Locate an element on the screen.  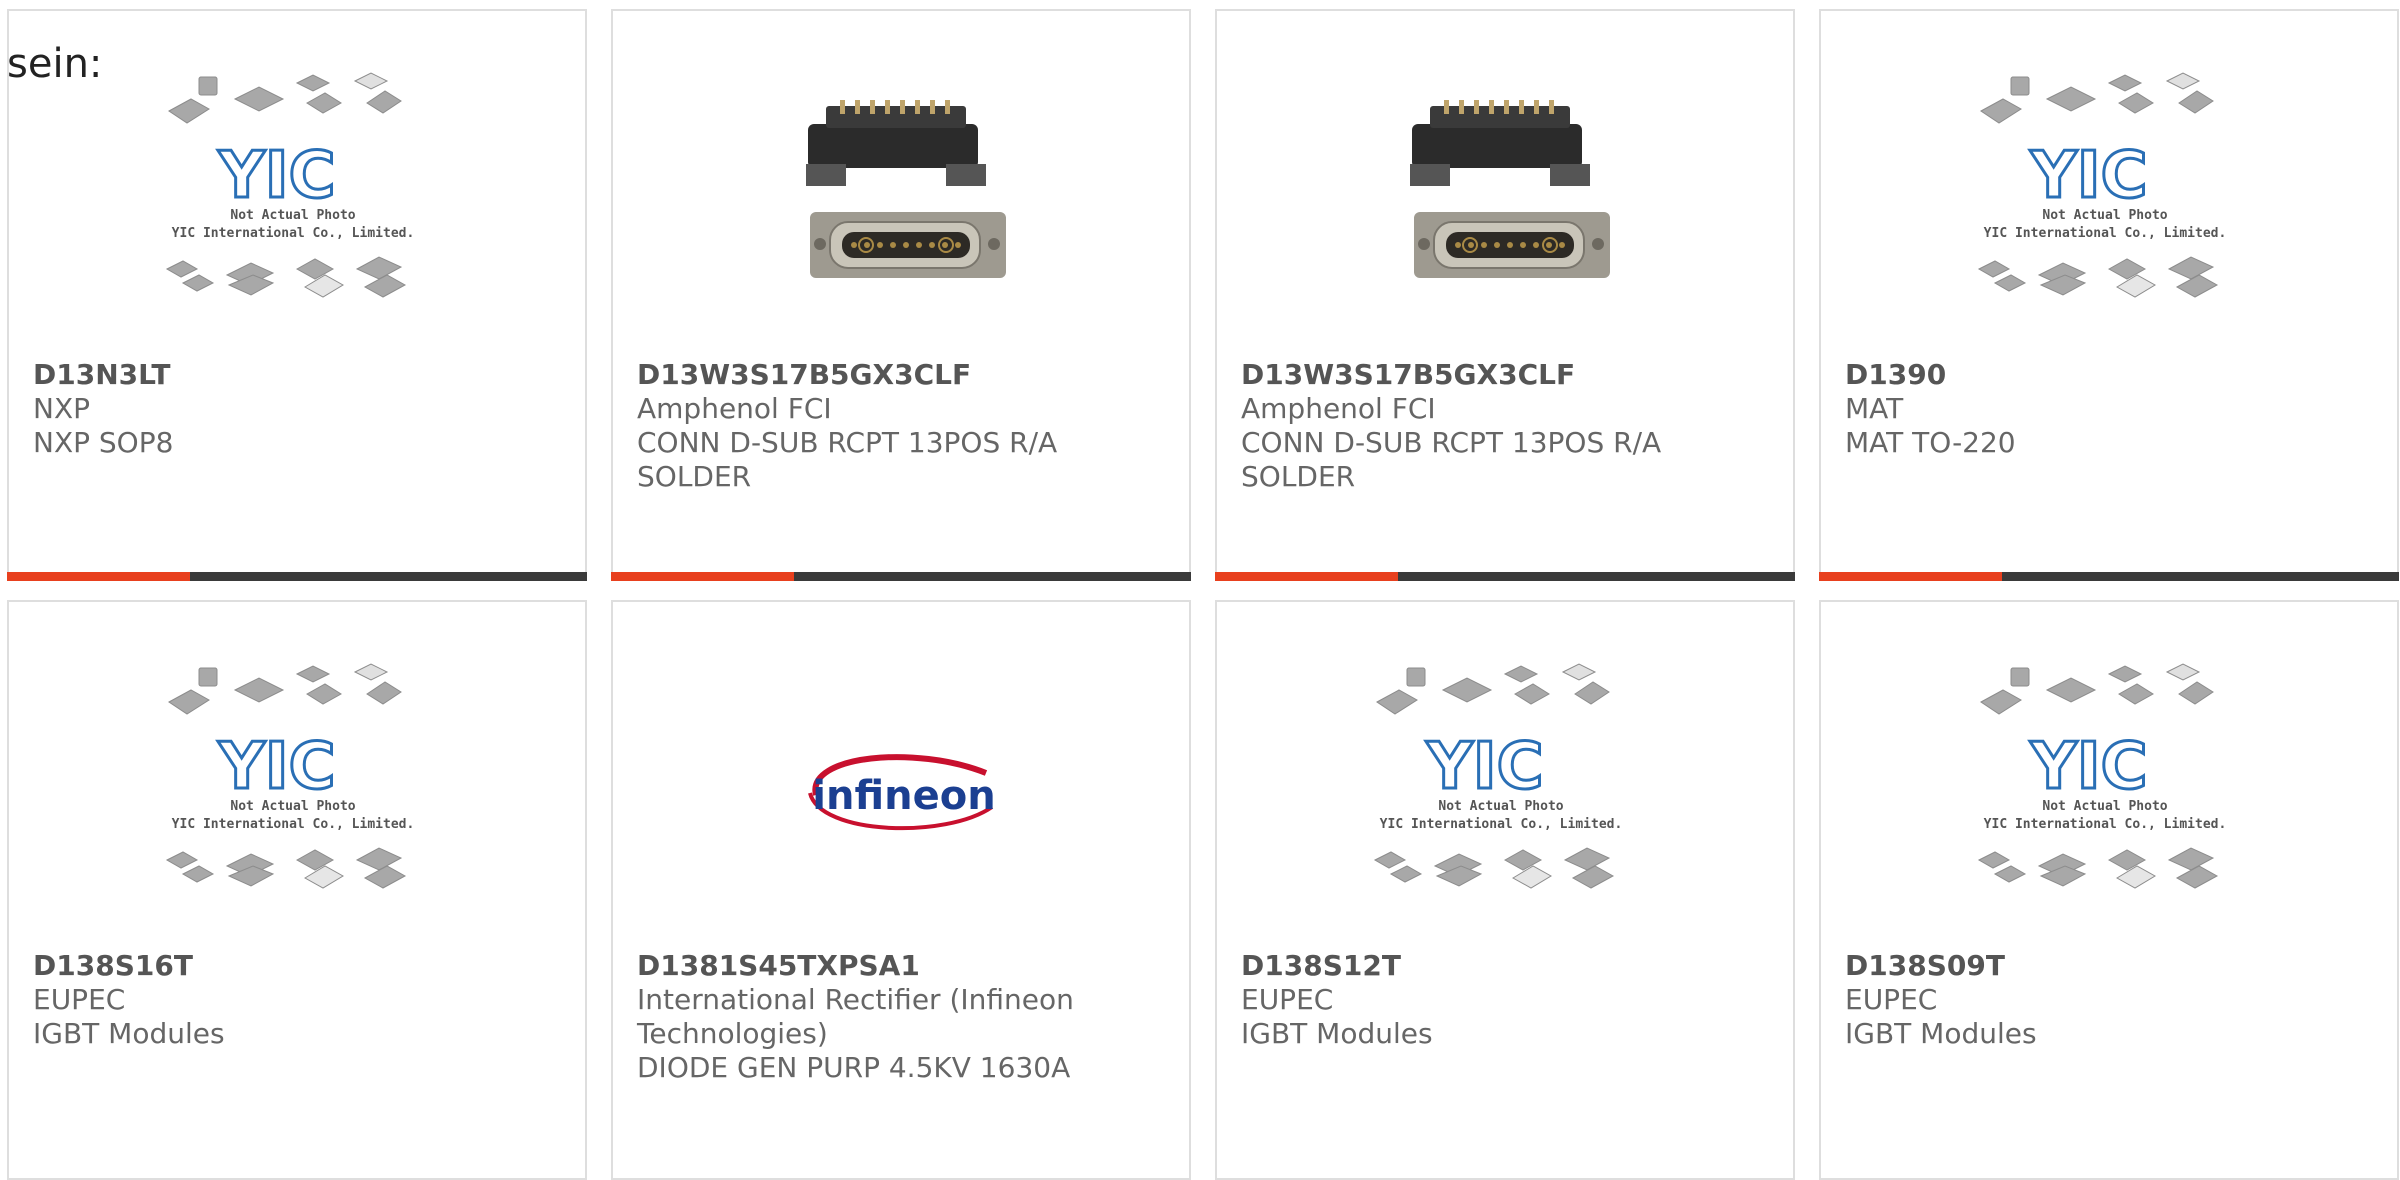
description: DIODE GEN PURP 4.5KV 1630A is located at coordinates (854, 1067).